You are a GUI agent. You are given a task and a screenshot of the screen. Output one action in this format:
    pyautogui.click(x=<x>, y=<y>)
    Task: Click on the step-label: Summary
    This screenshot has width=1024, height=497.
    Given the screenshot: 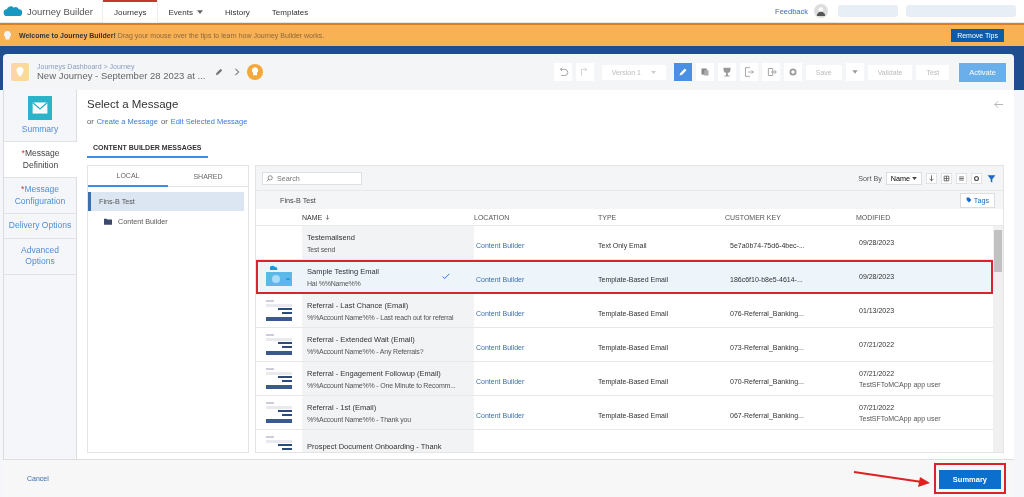 What is the action you would take?
    pyautogui.click(x=40, y=130)
    